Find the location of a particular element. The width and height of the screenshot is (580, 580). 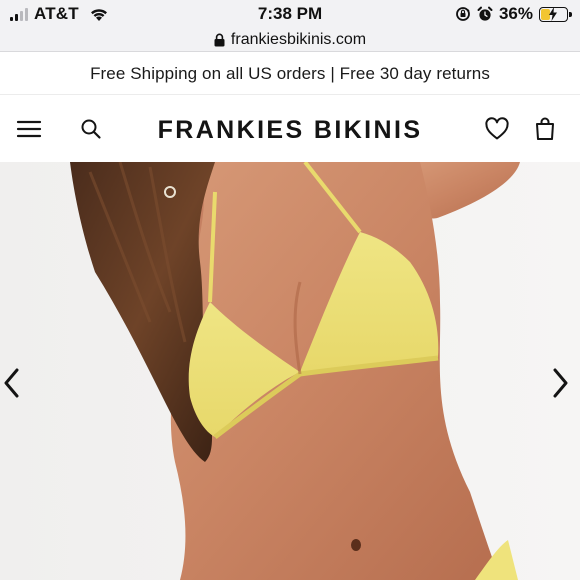

address-bar: frankiesbikinis.com is located at coordinates (290, 40).